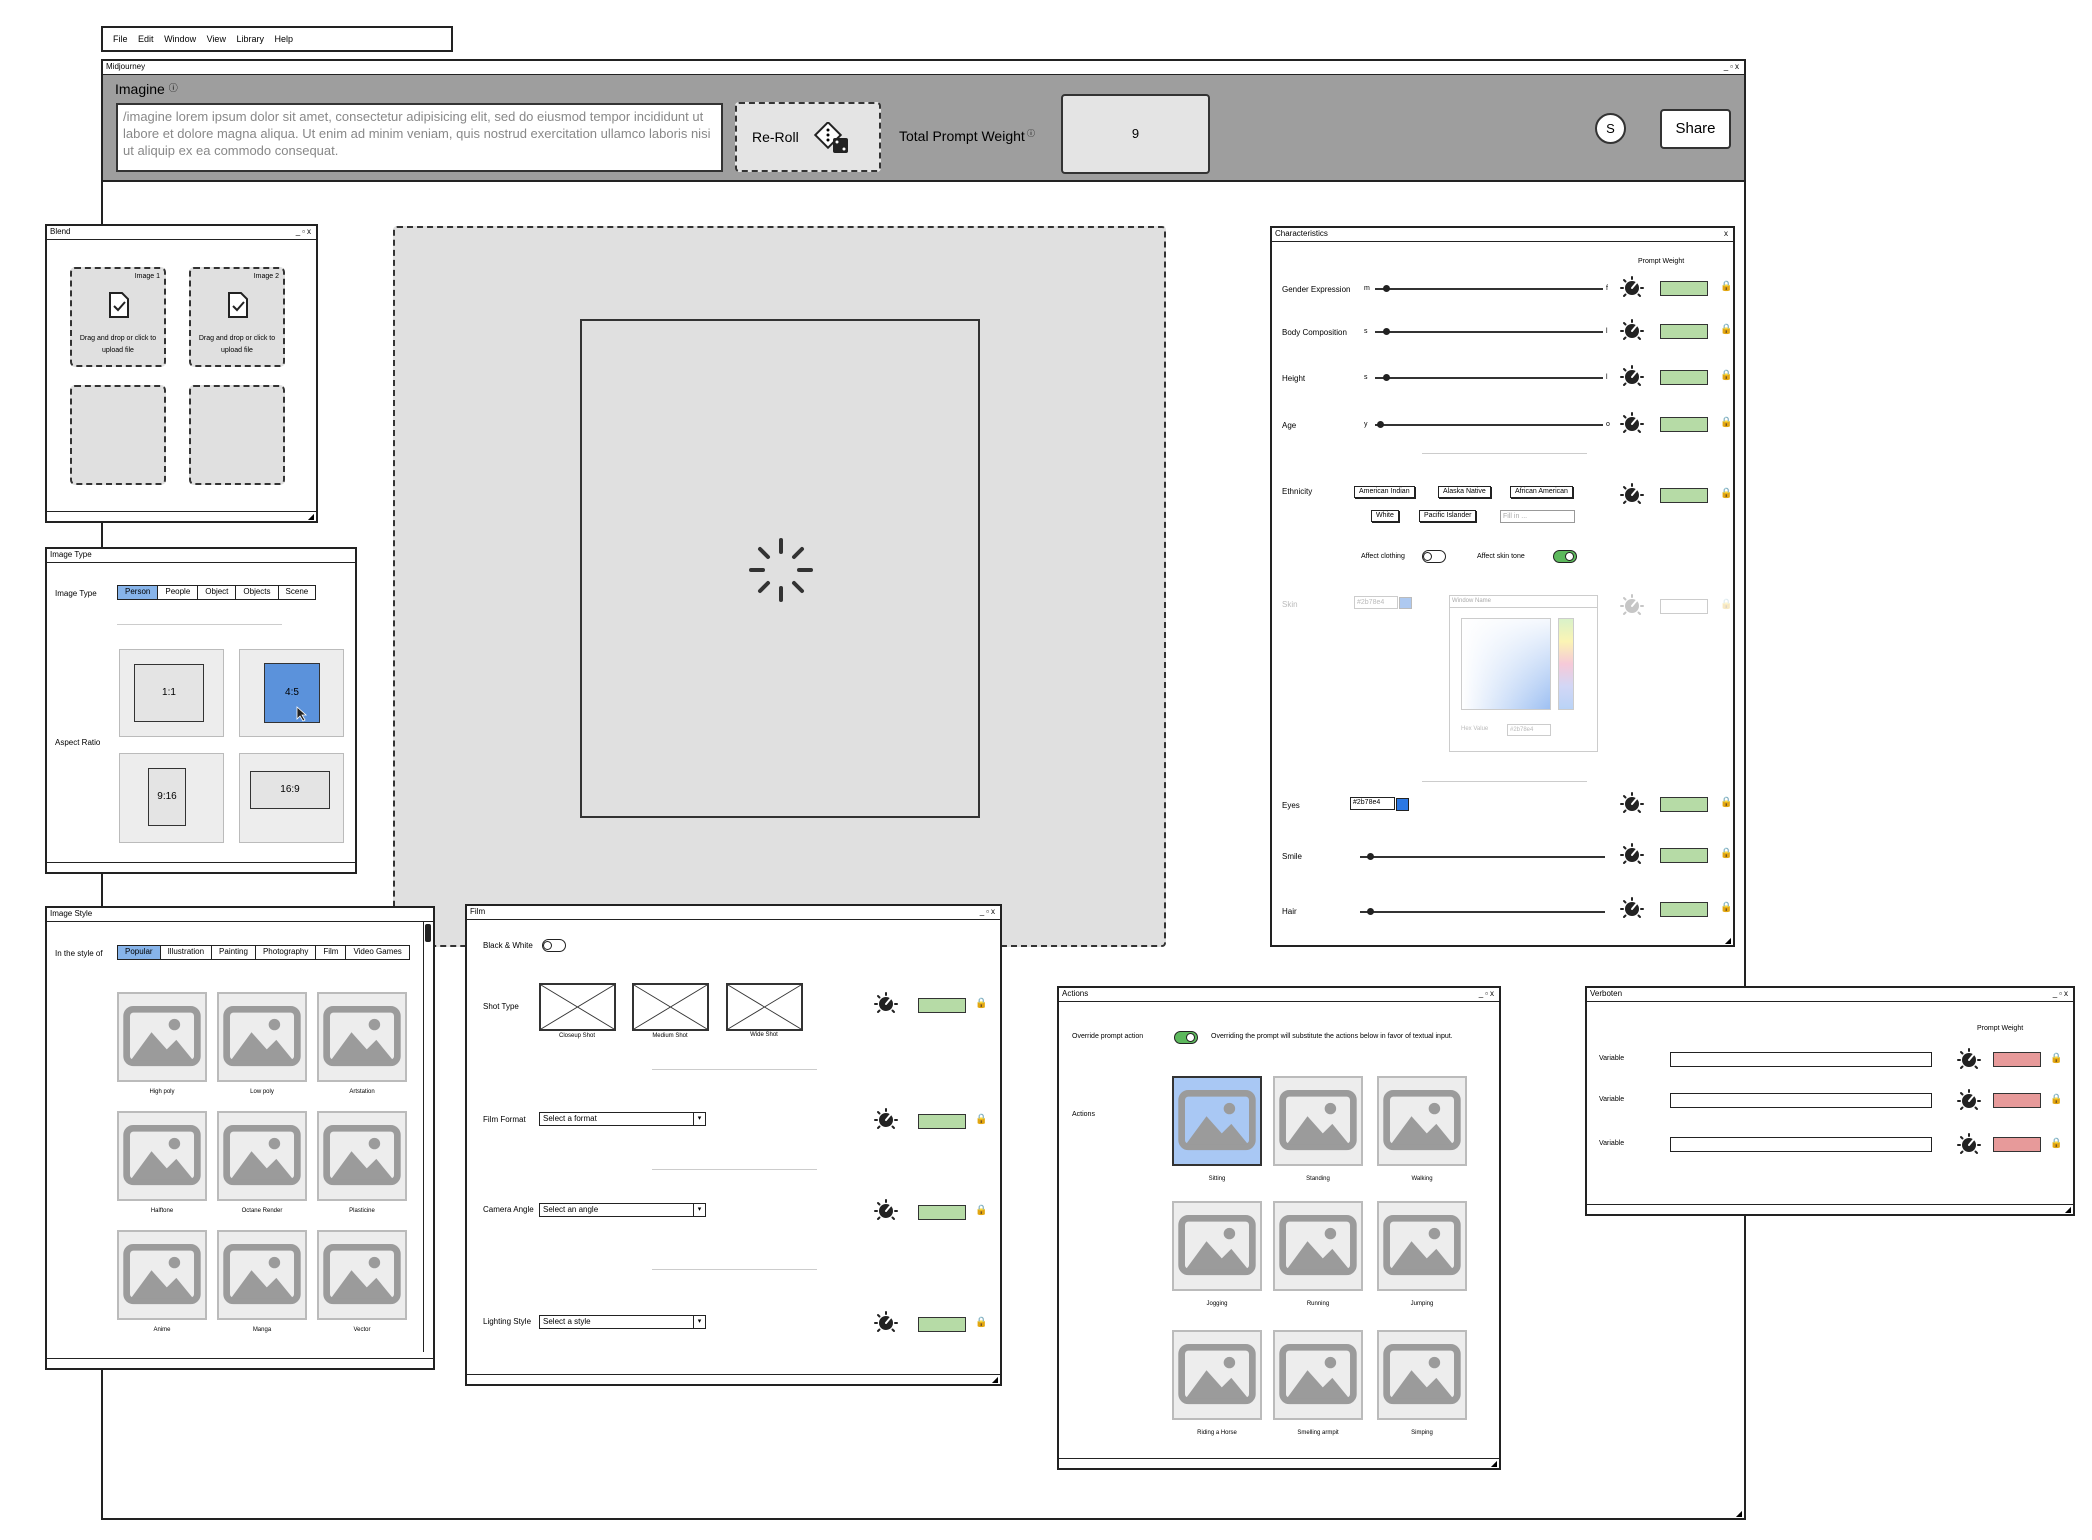 The image size is (2092, 1540). Describe the element at coordinates (1448, 516) in the screenshot. I see `chip-pacific-islander: Pacific Islander` at that location.